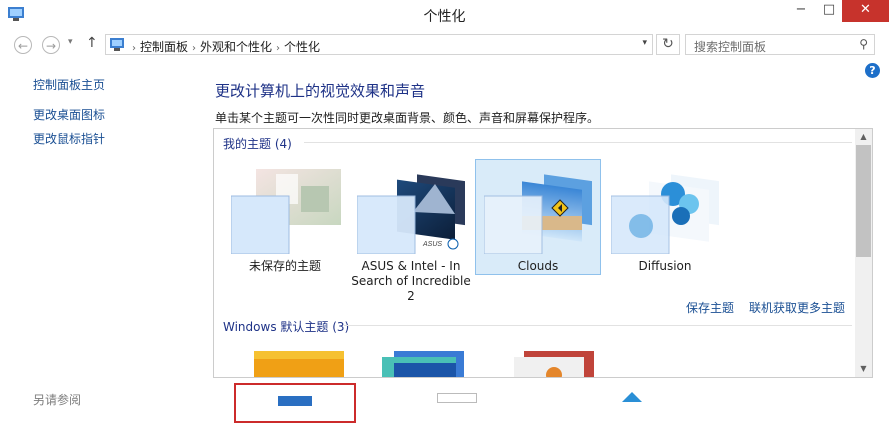  I want to click on desktop-background-thumbnail, so click(295, 401).